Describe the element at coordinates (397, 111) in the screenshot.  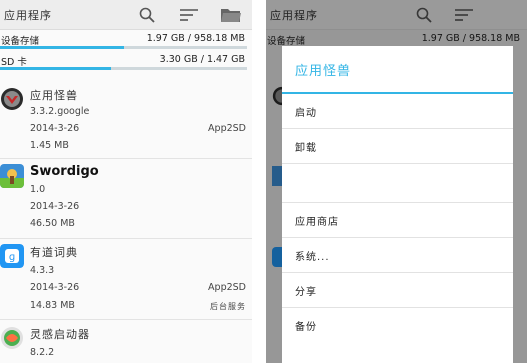
I see `menu-item-launch: 启动` at that location.